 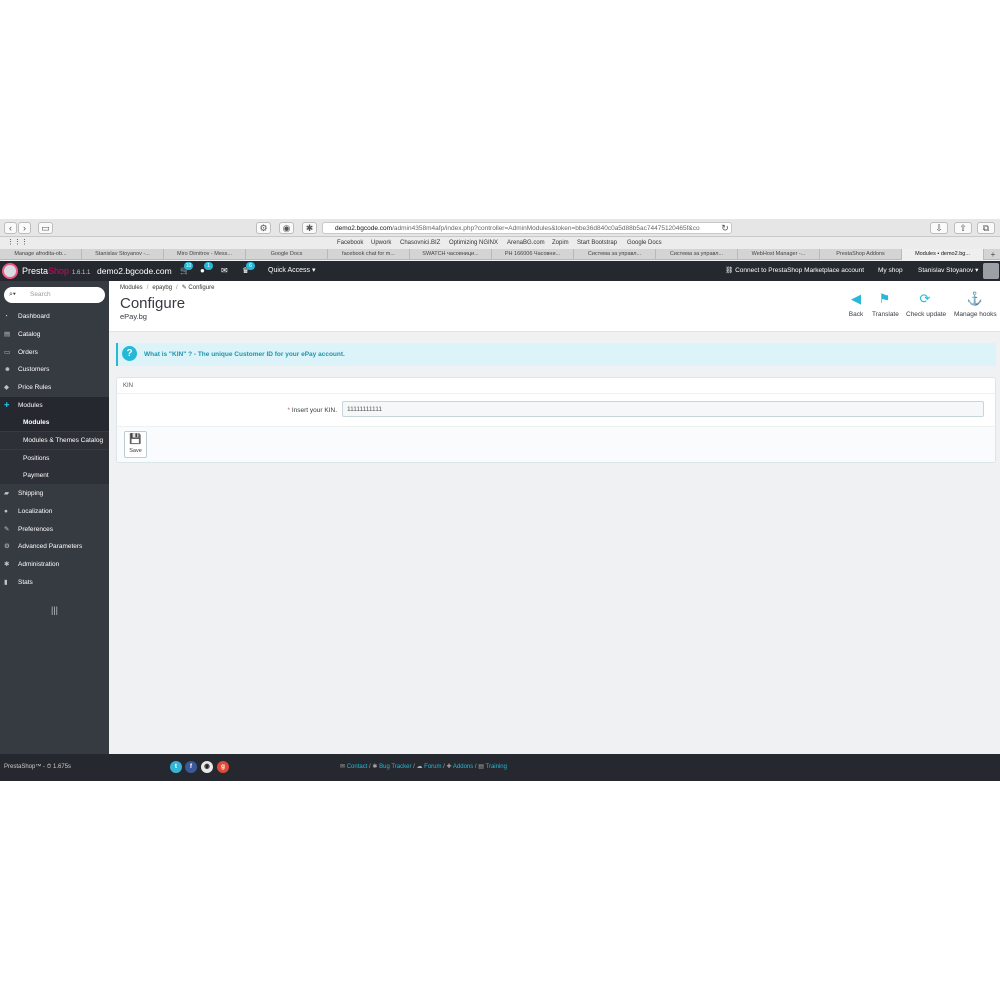 What do you see at coordinates (644, 243) in the screenshot?
I see `bookmark-item: Google Docs` at bounding box center [644, 243].